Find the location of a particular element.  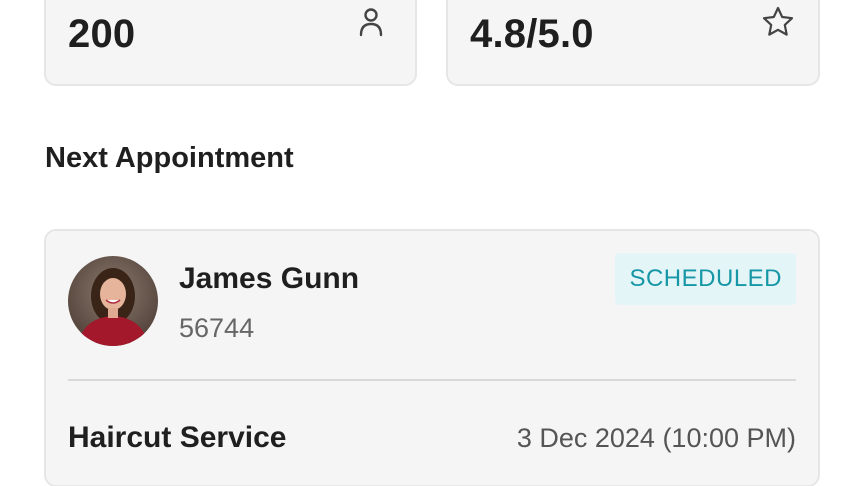

client-id: 56744 is located at coordinates (217, 328).